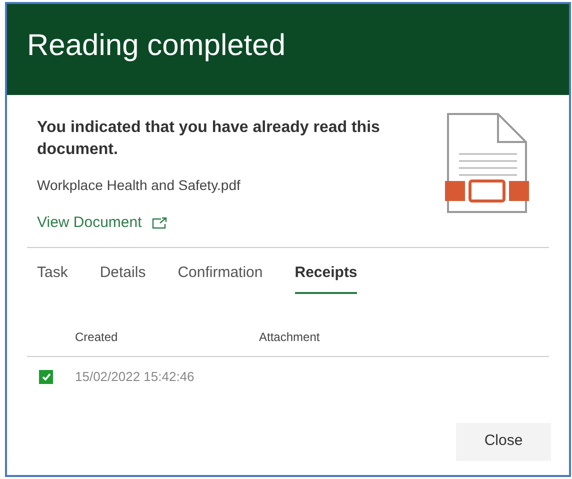 The height and width of the screenshot is (479, 572). What do you see at coordinates (160, 223) in the screenshot?
I see `external-link-icon` at bounding box center [160, 223].